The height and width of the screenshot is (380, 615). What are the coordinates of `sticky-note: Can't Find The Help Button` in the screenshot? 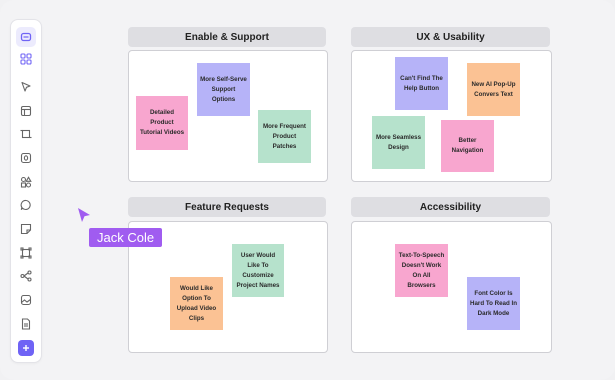 It's located at (421, 83).